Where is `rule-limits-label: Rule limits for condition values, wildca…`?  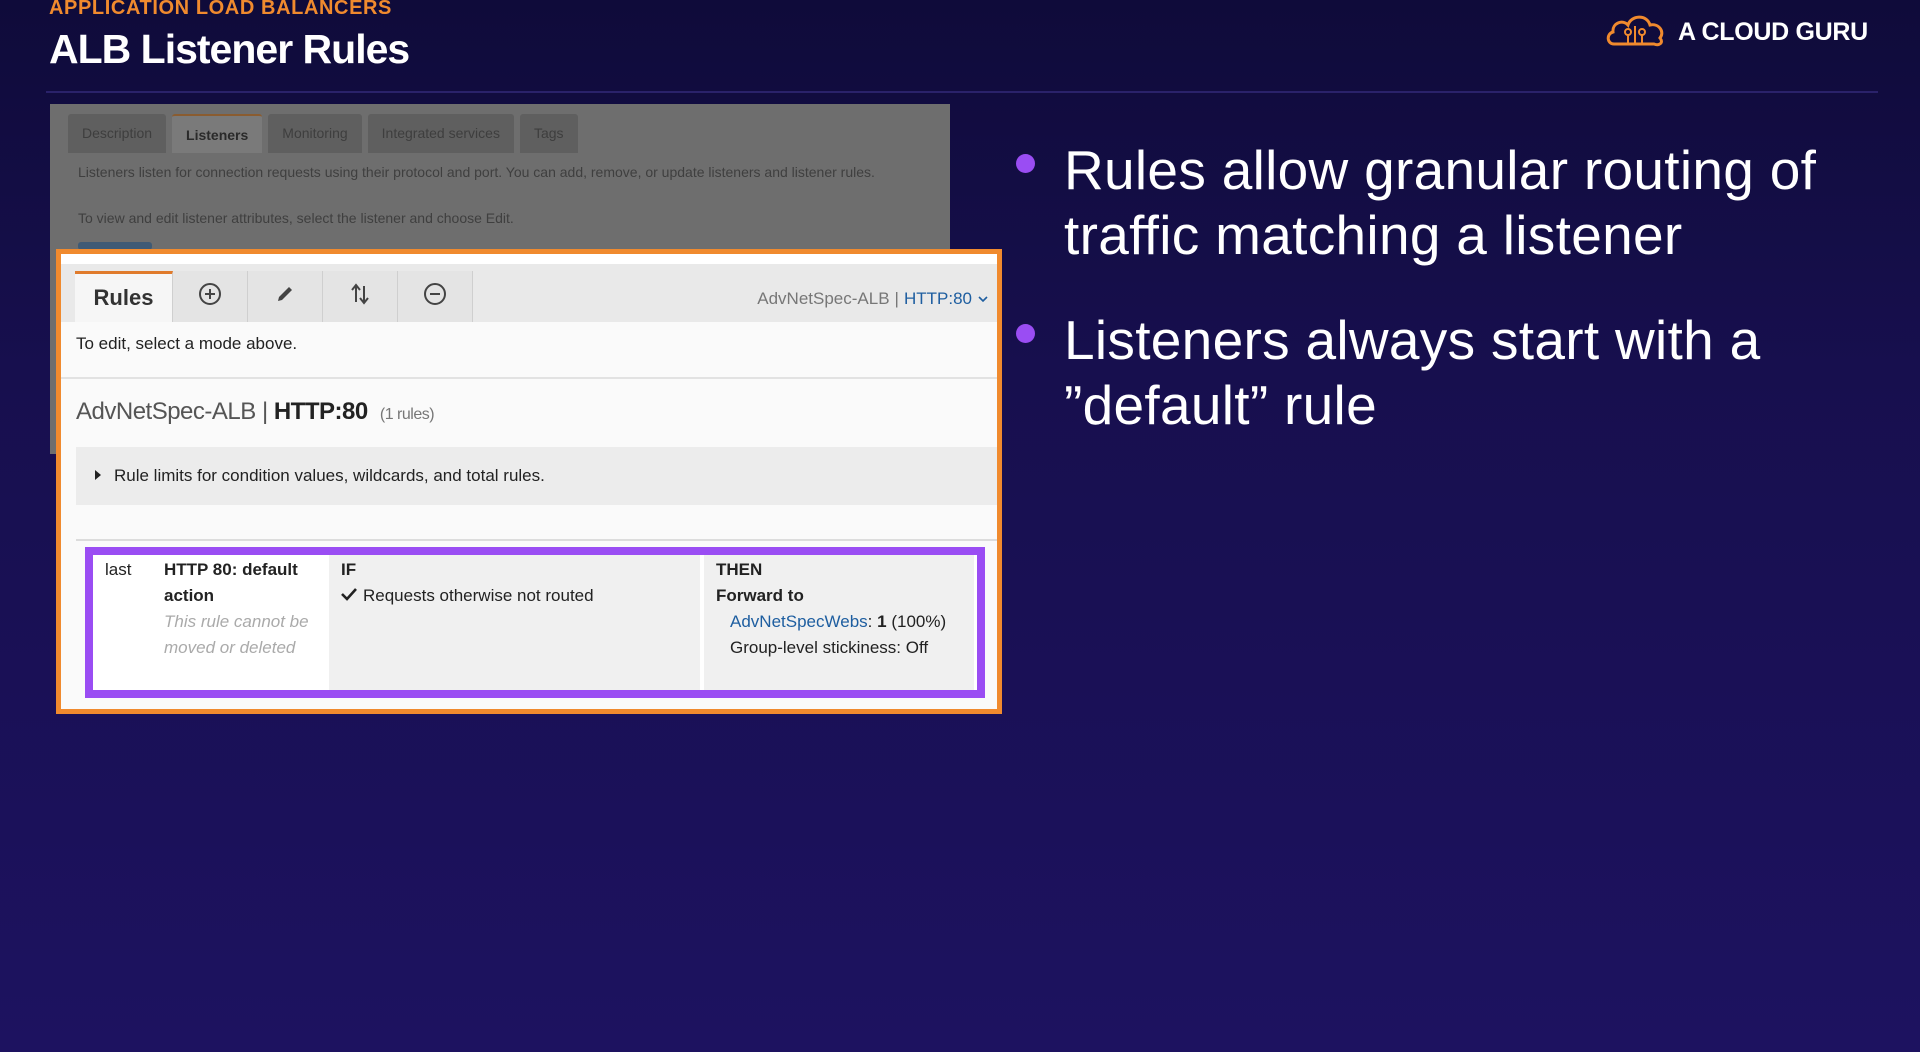 rule-limits-label: Rule limits for condition values, wildca… is located at coordinates (329, 475).